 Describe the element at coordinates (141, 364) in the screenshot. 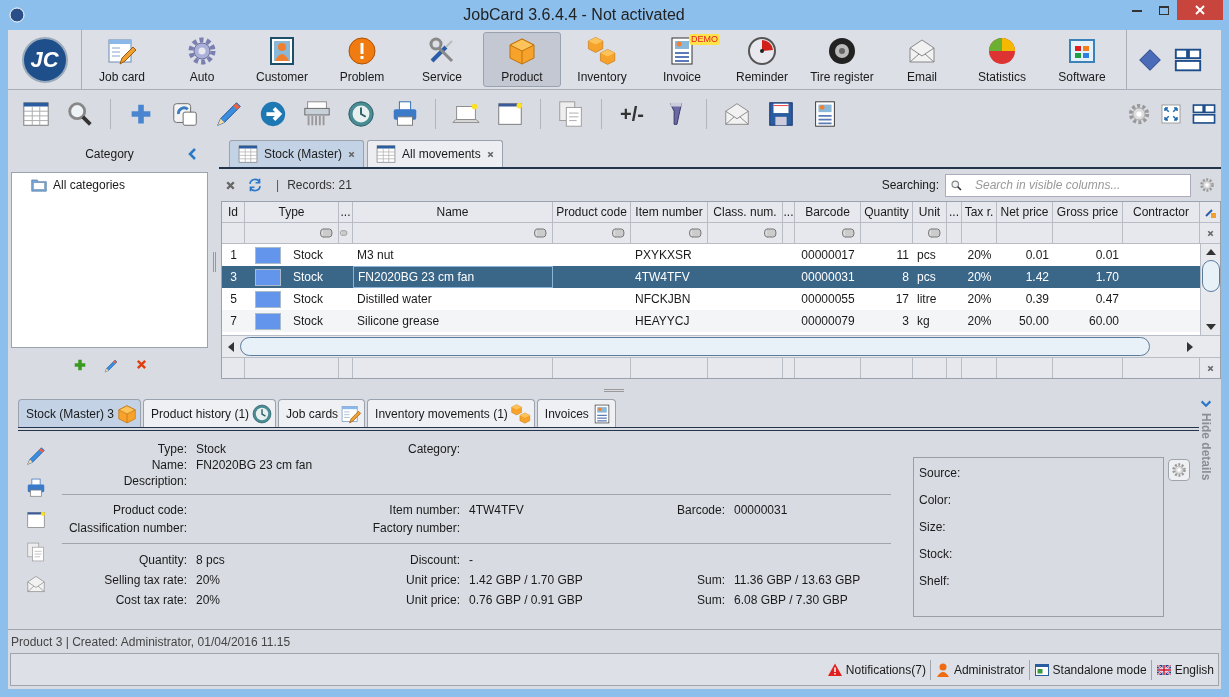

I see `delete-icon` at that location.